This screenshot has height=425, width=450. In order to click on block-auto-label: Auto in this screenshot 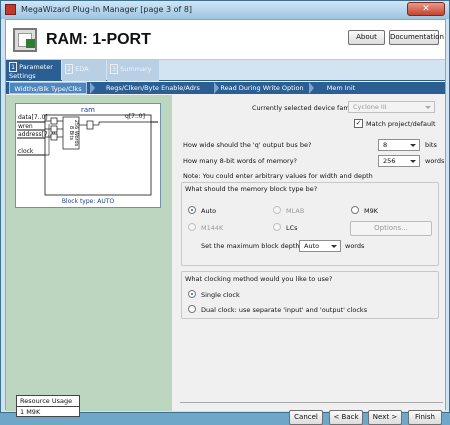, I will do `click(209, 211)`.